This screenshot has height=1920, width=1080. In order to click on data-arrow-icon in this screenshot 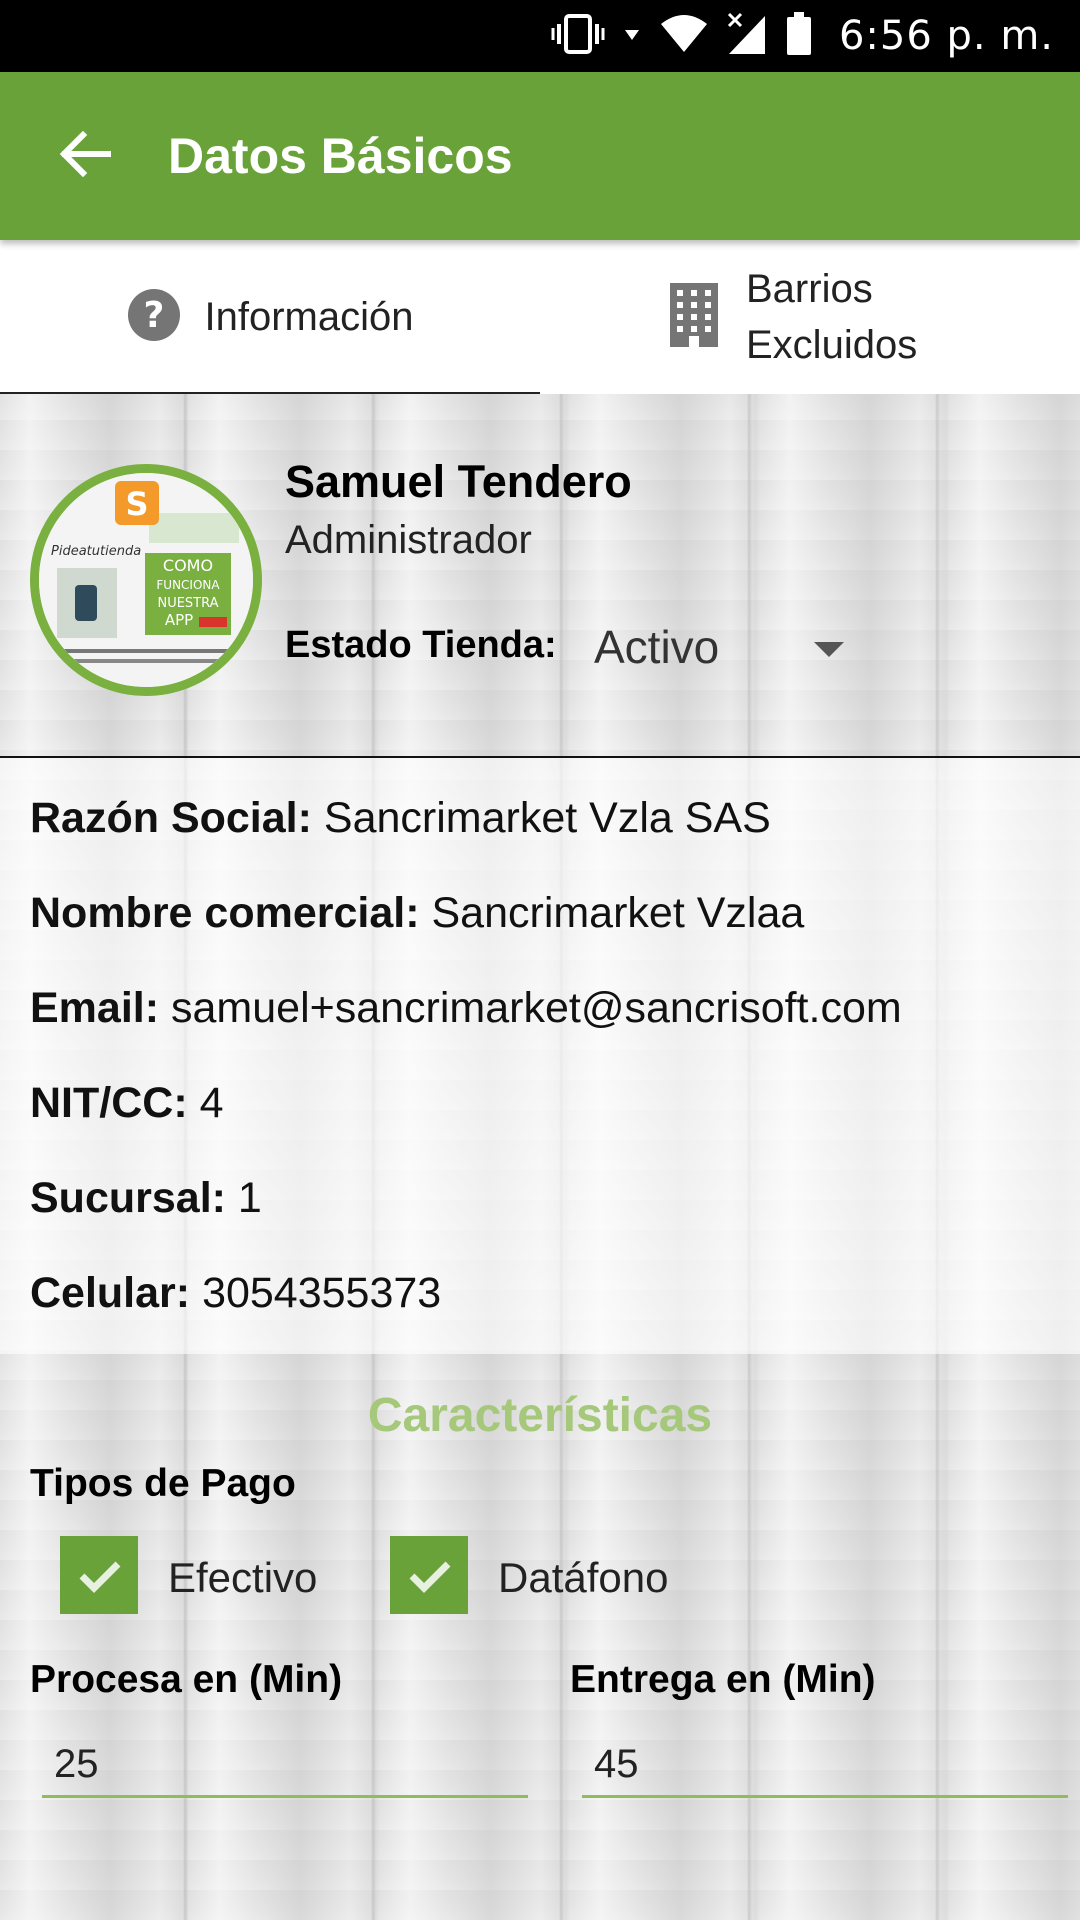, I will do `click(632, 36)`.